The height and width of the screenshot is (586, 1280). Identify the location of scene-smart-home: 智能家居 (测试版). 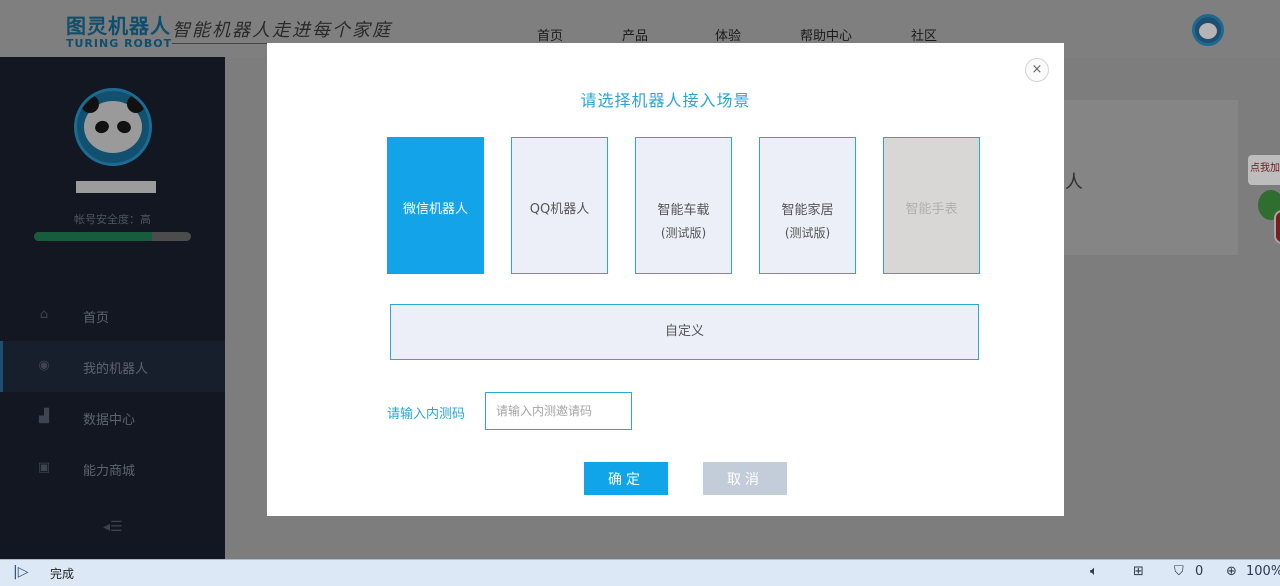
(807, 205).